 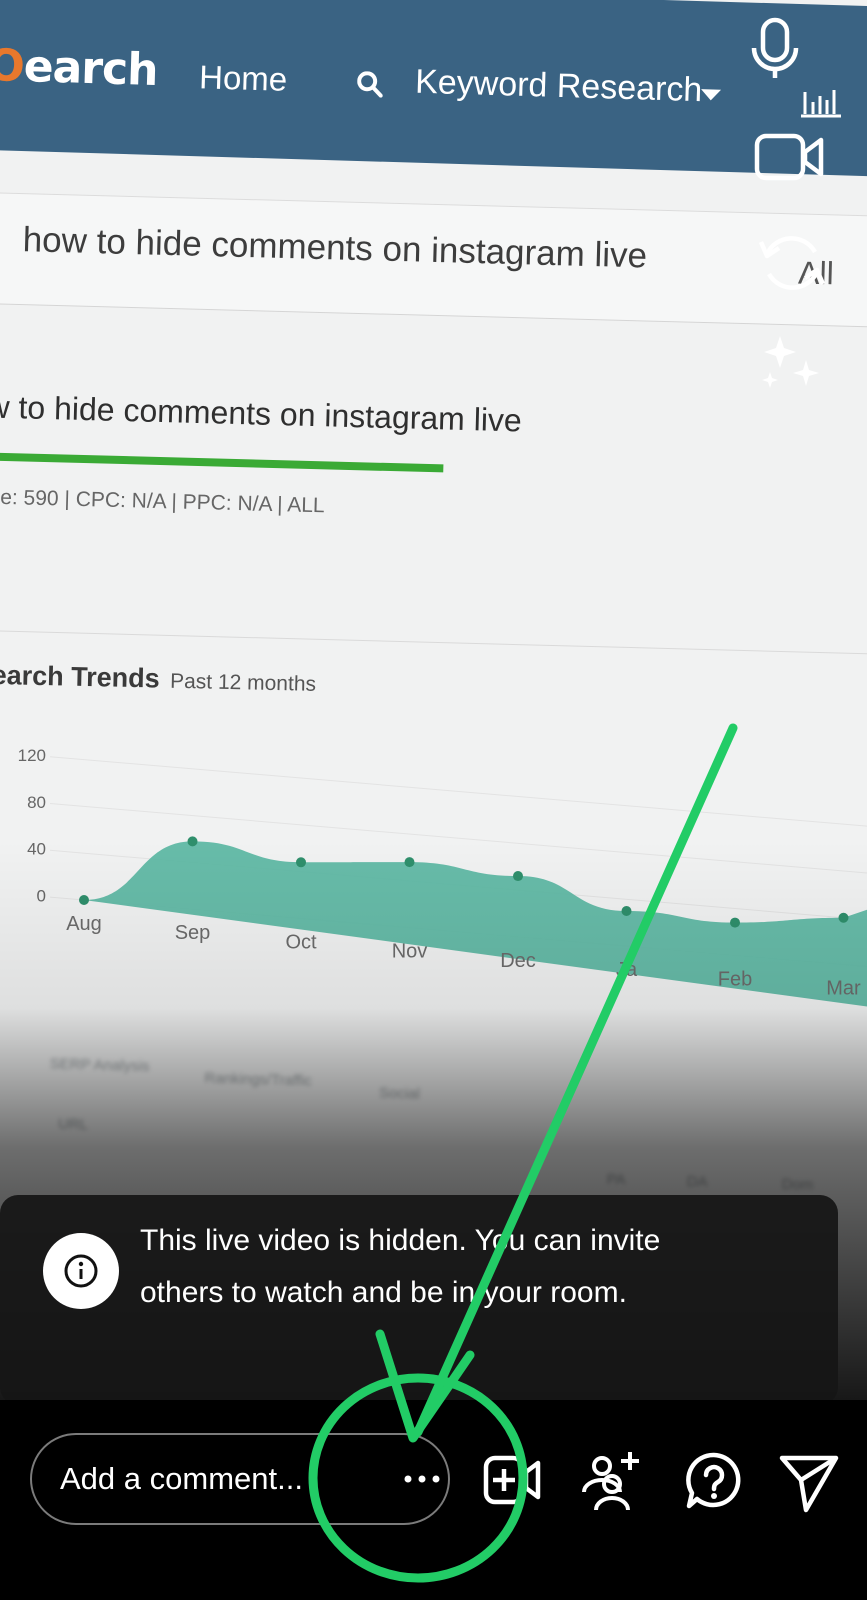 I want to click on blurred-text: Dom, so click(x=797, y=1184).